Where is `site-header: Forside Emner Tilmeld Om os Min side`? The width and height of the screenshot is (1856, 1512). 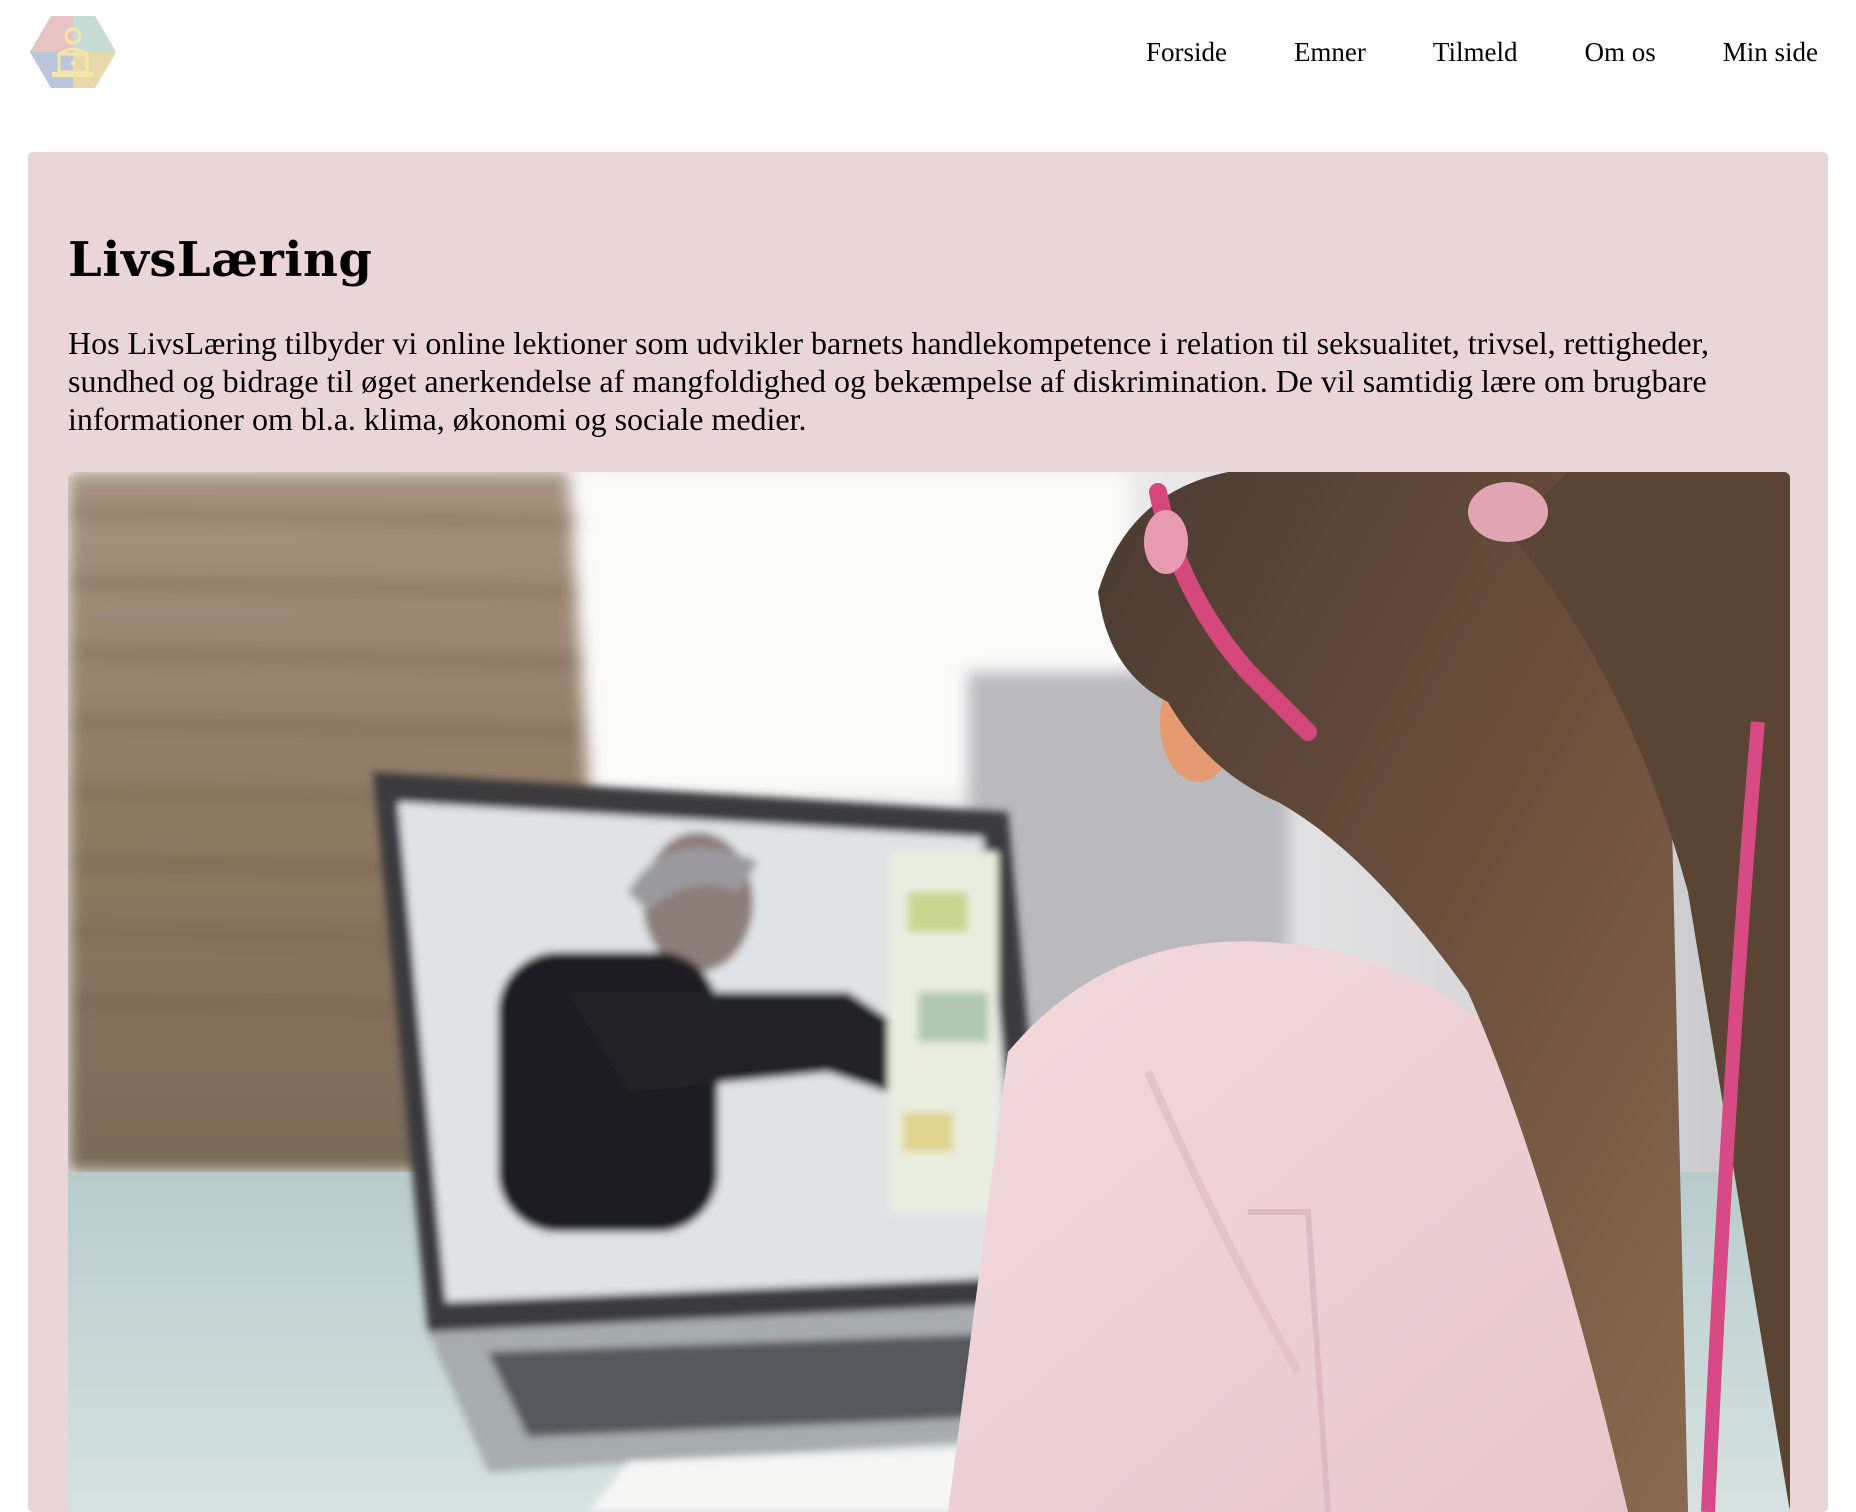 site-header: Forside Emner Tilmeld Om os Min side is located at coordinates (928, 65).